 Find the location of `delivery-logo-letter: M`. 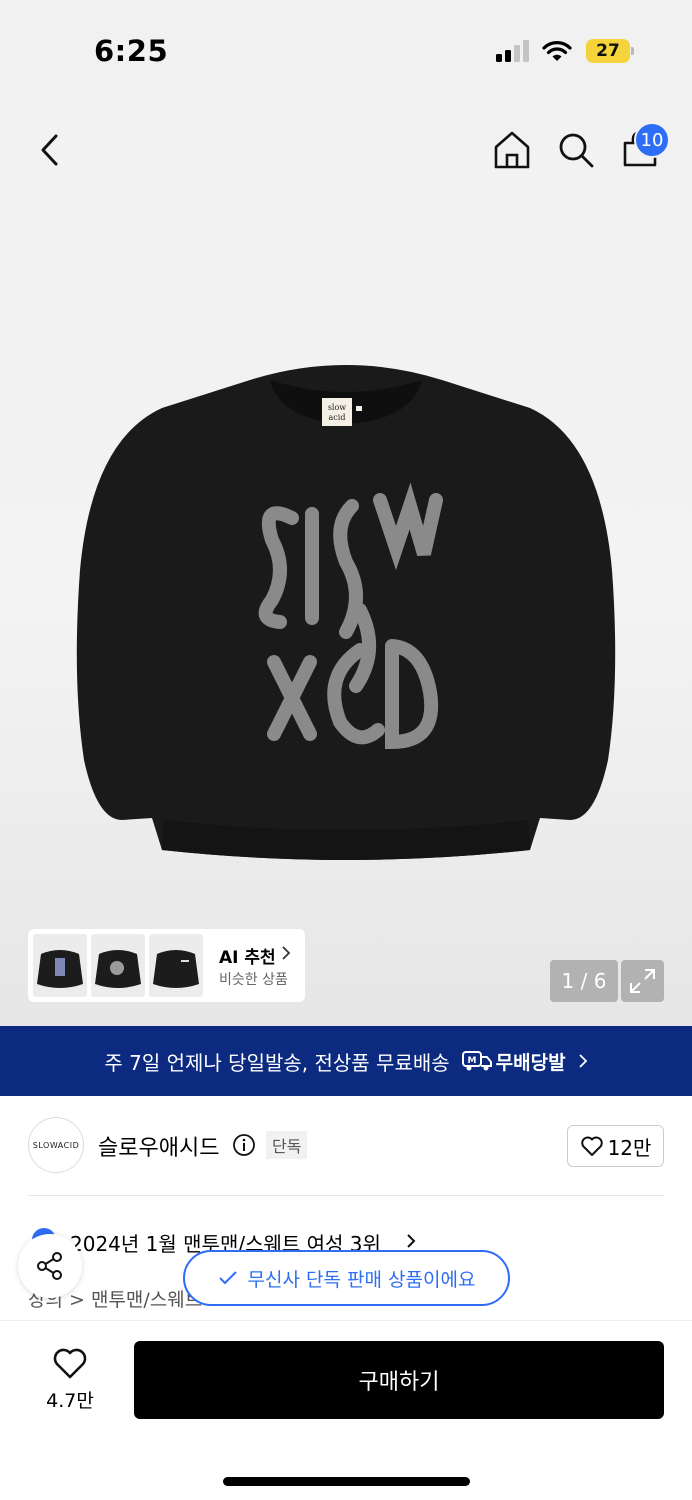

delivery-logo-letter: M is located at coordinates (471, 1061).